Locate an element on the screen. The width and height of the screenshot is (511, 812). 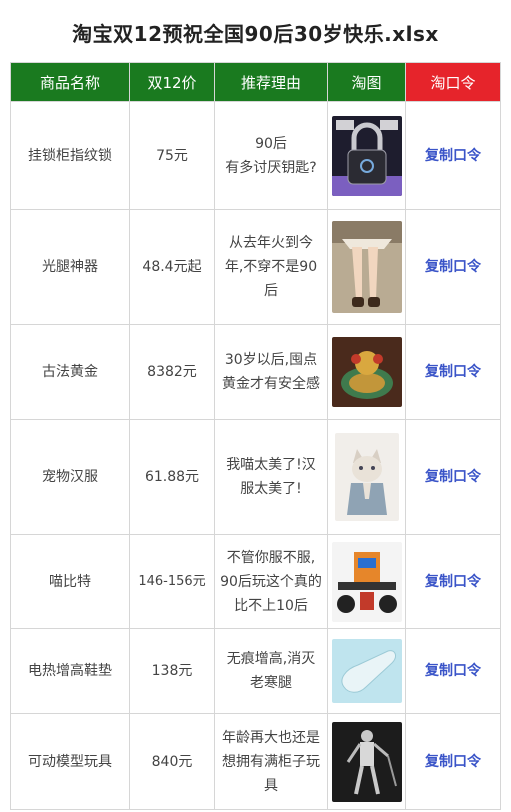
table-header-row: 商品名称 双12价 推荐理由 淘图 淘口令 is located at coordinates (255, 82).